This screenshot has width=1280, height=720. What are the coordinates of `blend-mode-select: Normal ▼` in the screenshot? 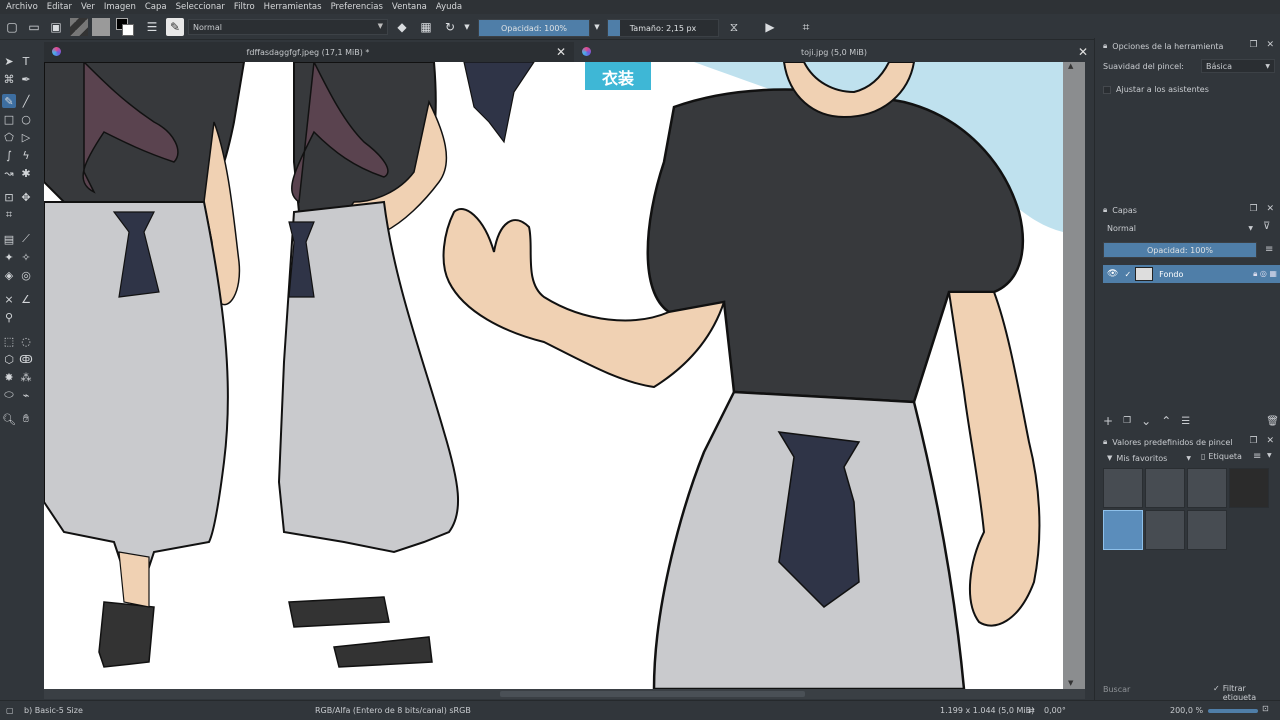 It's located at (288, 27).